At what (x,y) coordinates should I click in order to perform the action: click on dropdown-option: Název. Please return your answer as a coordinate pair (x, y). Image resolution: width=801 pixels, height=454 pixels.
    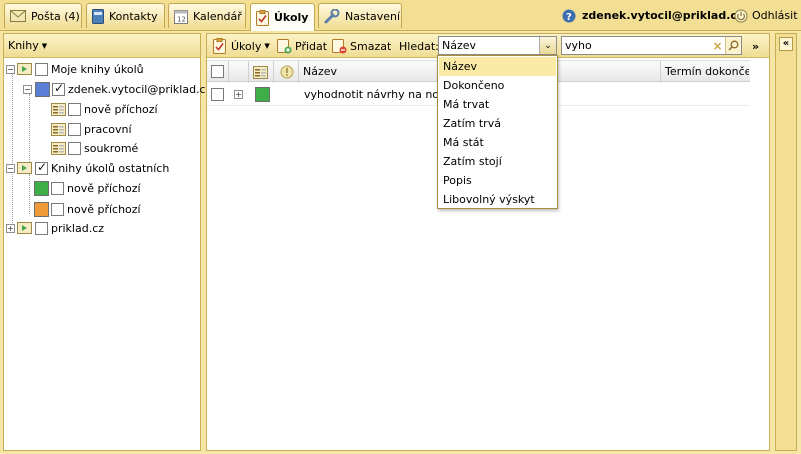
    Looking at the image, I should click on (497, 66).